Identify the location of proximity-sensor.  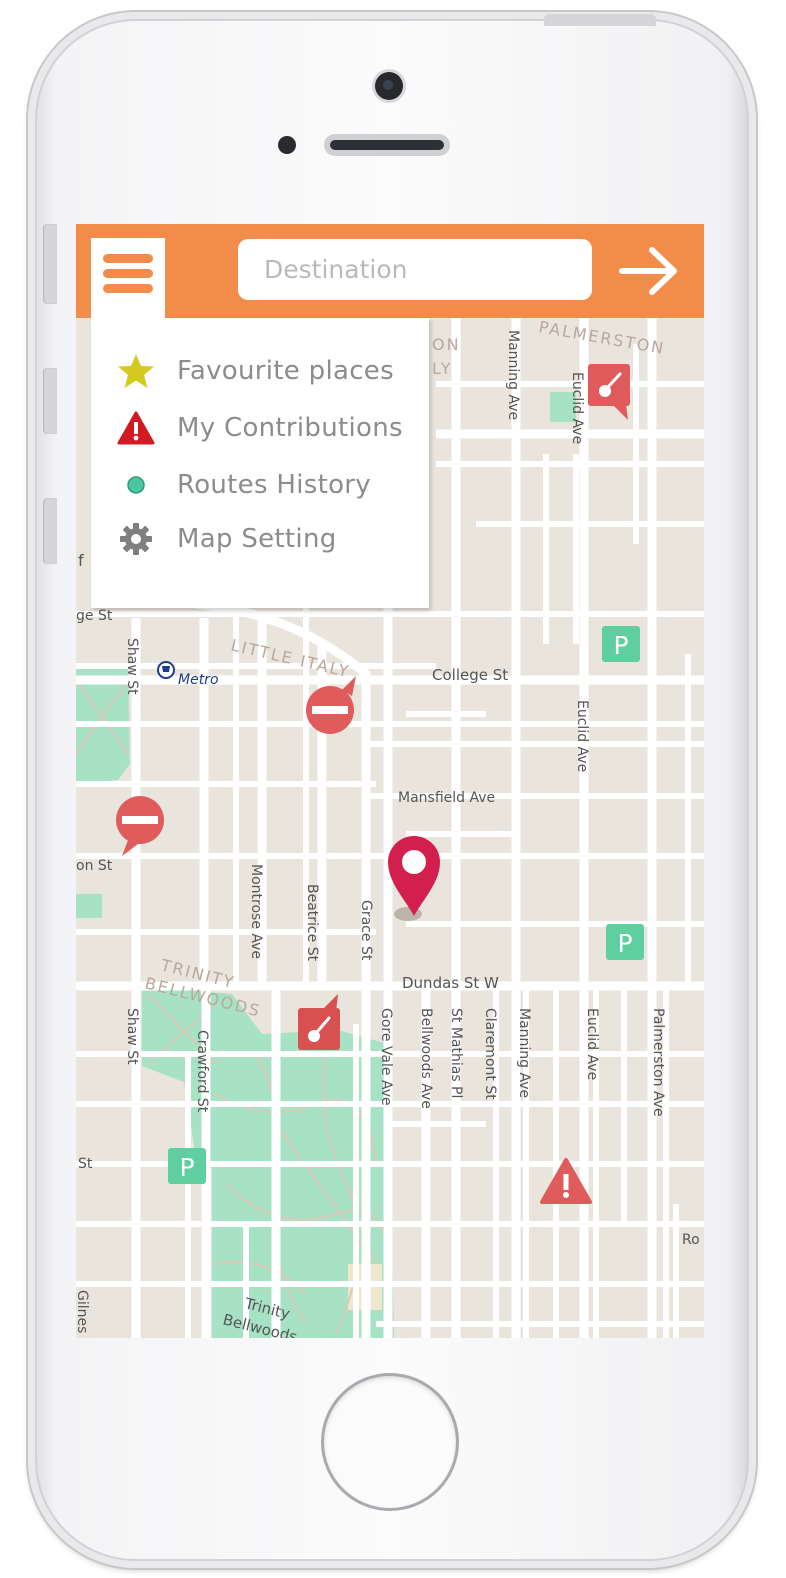
(287, 145).